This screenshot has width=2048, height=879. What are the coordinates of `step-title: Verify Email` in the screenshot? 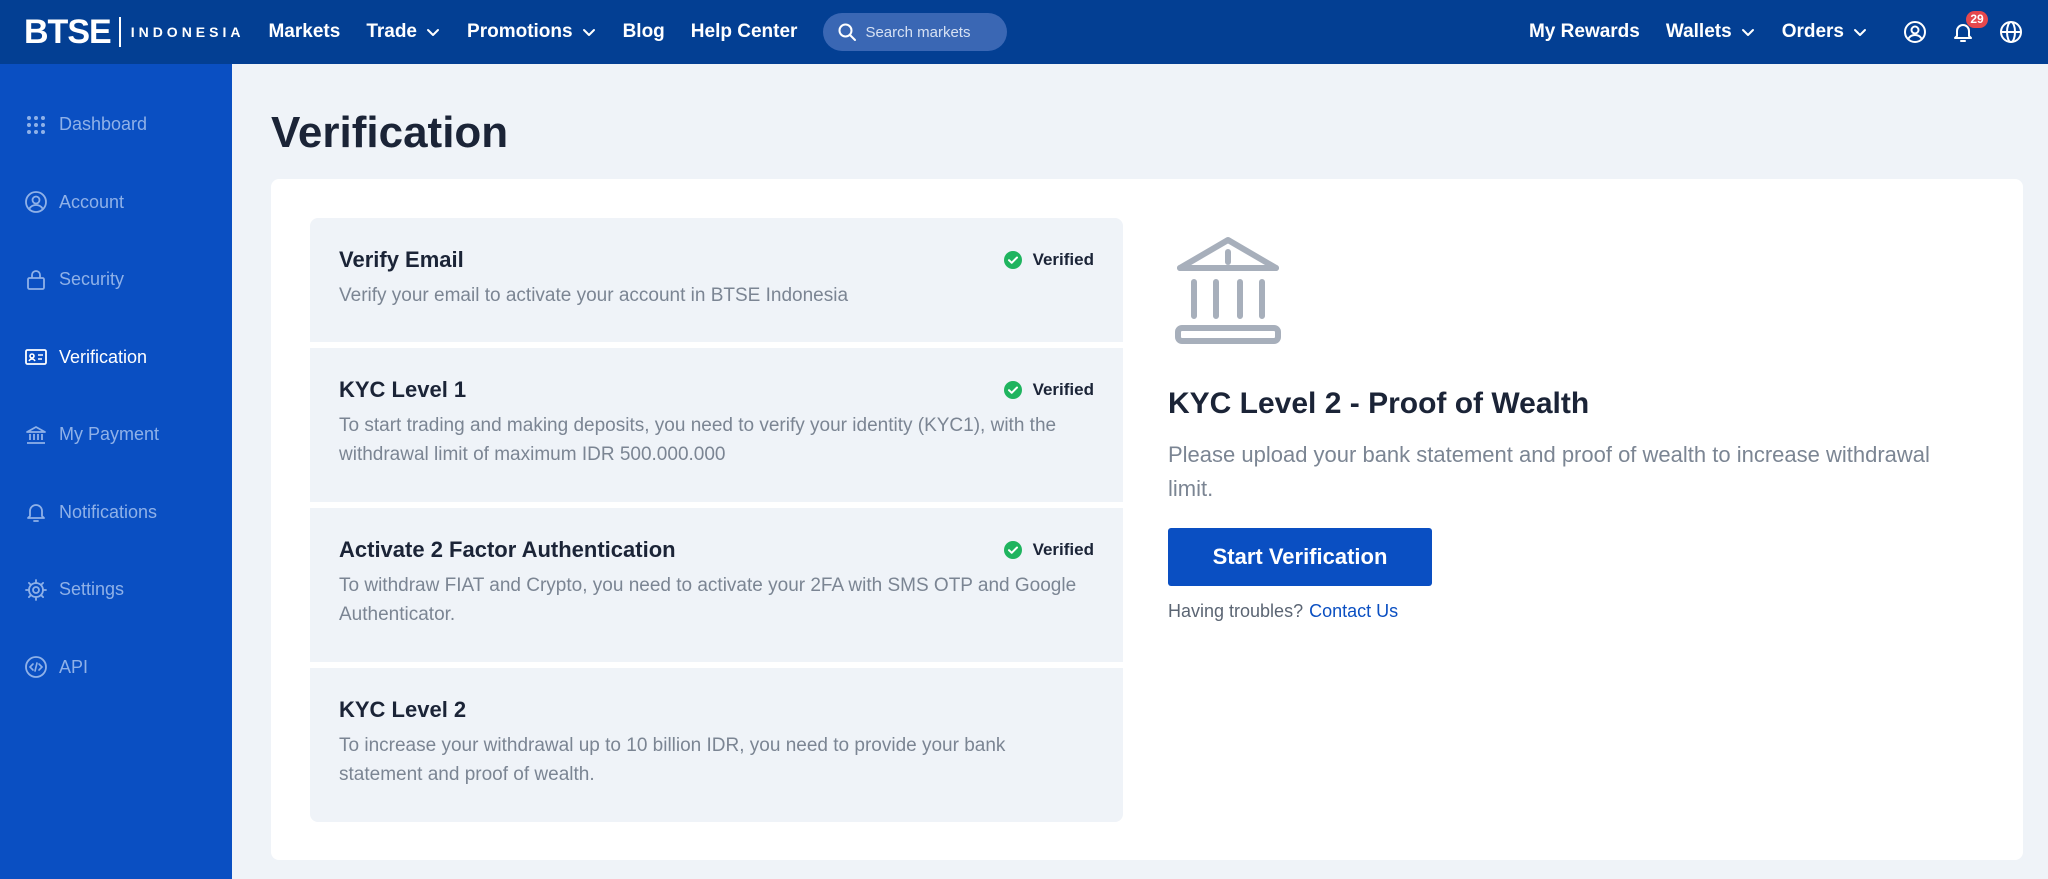 It's located at (401, 259).